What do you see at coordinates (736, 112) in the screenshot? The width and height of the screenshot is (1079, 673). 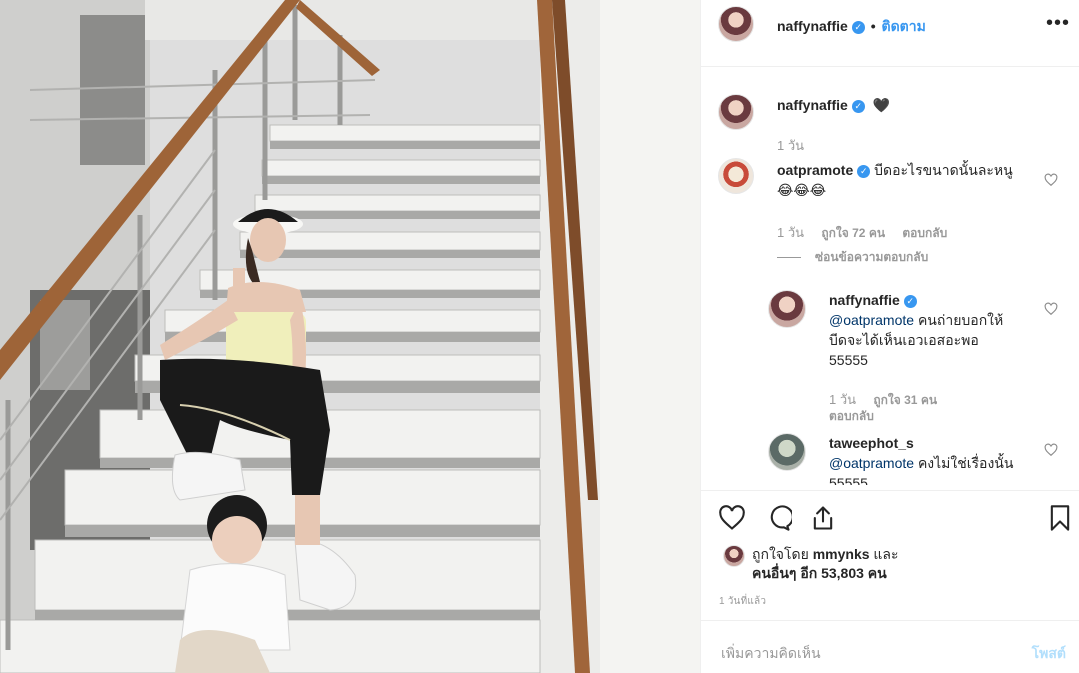 I see `caption-avatar` at bounding box center [736, 112].